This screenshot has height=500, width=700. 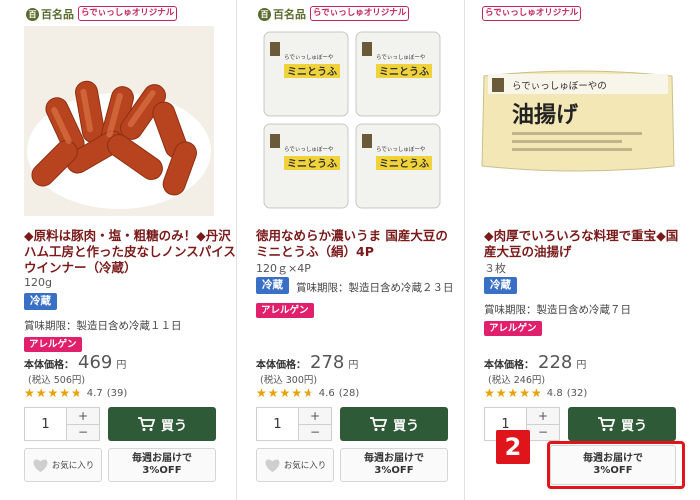 I want to click on expiry-text: 賞味期限：製造日含め冷蔵２３日, so click(x=375, y=288).